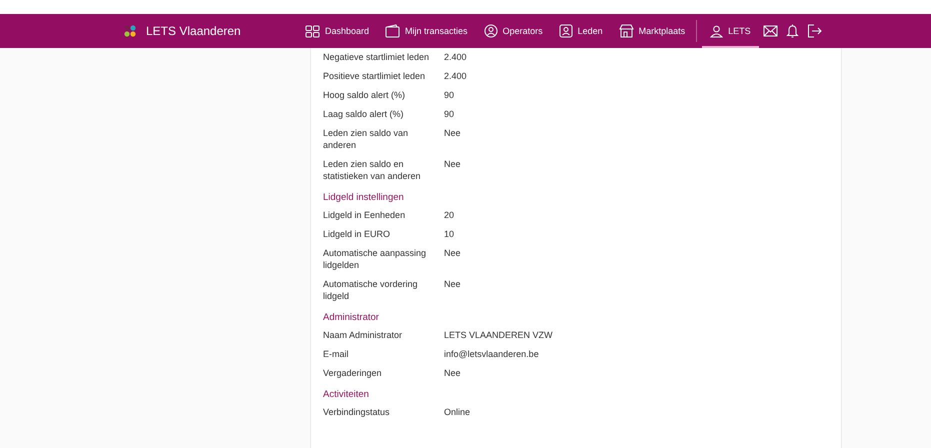  Describe the element at coordinates (346, 395) in the screenshot. I see `section-title: Activiteiten` at that location.